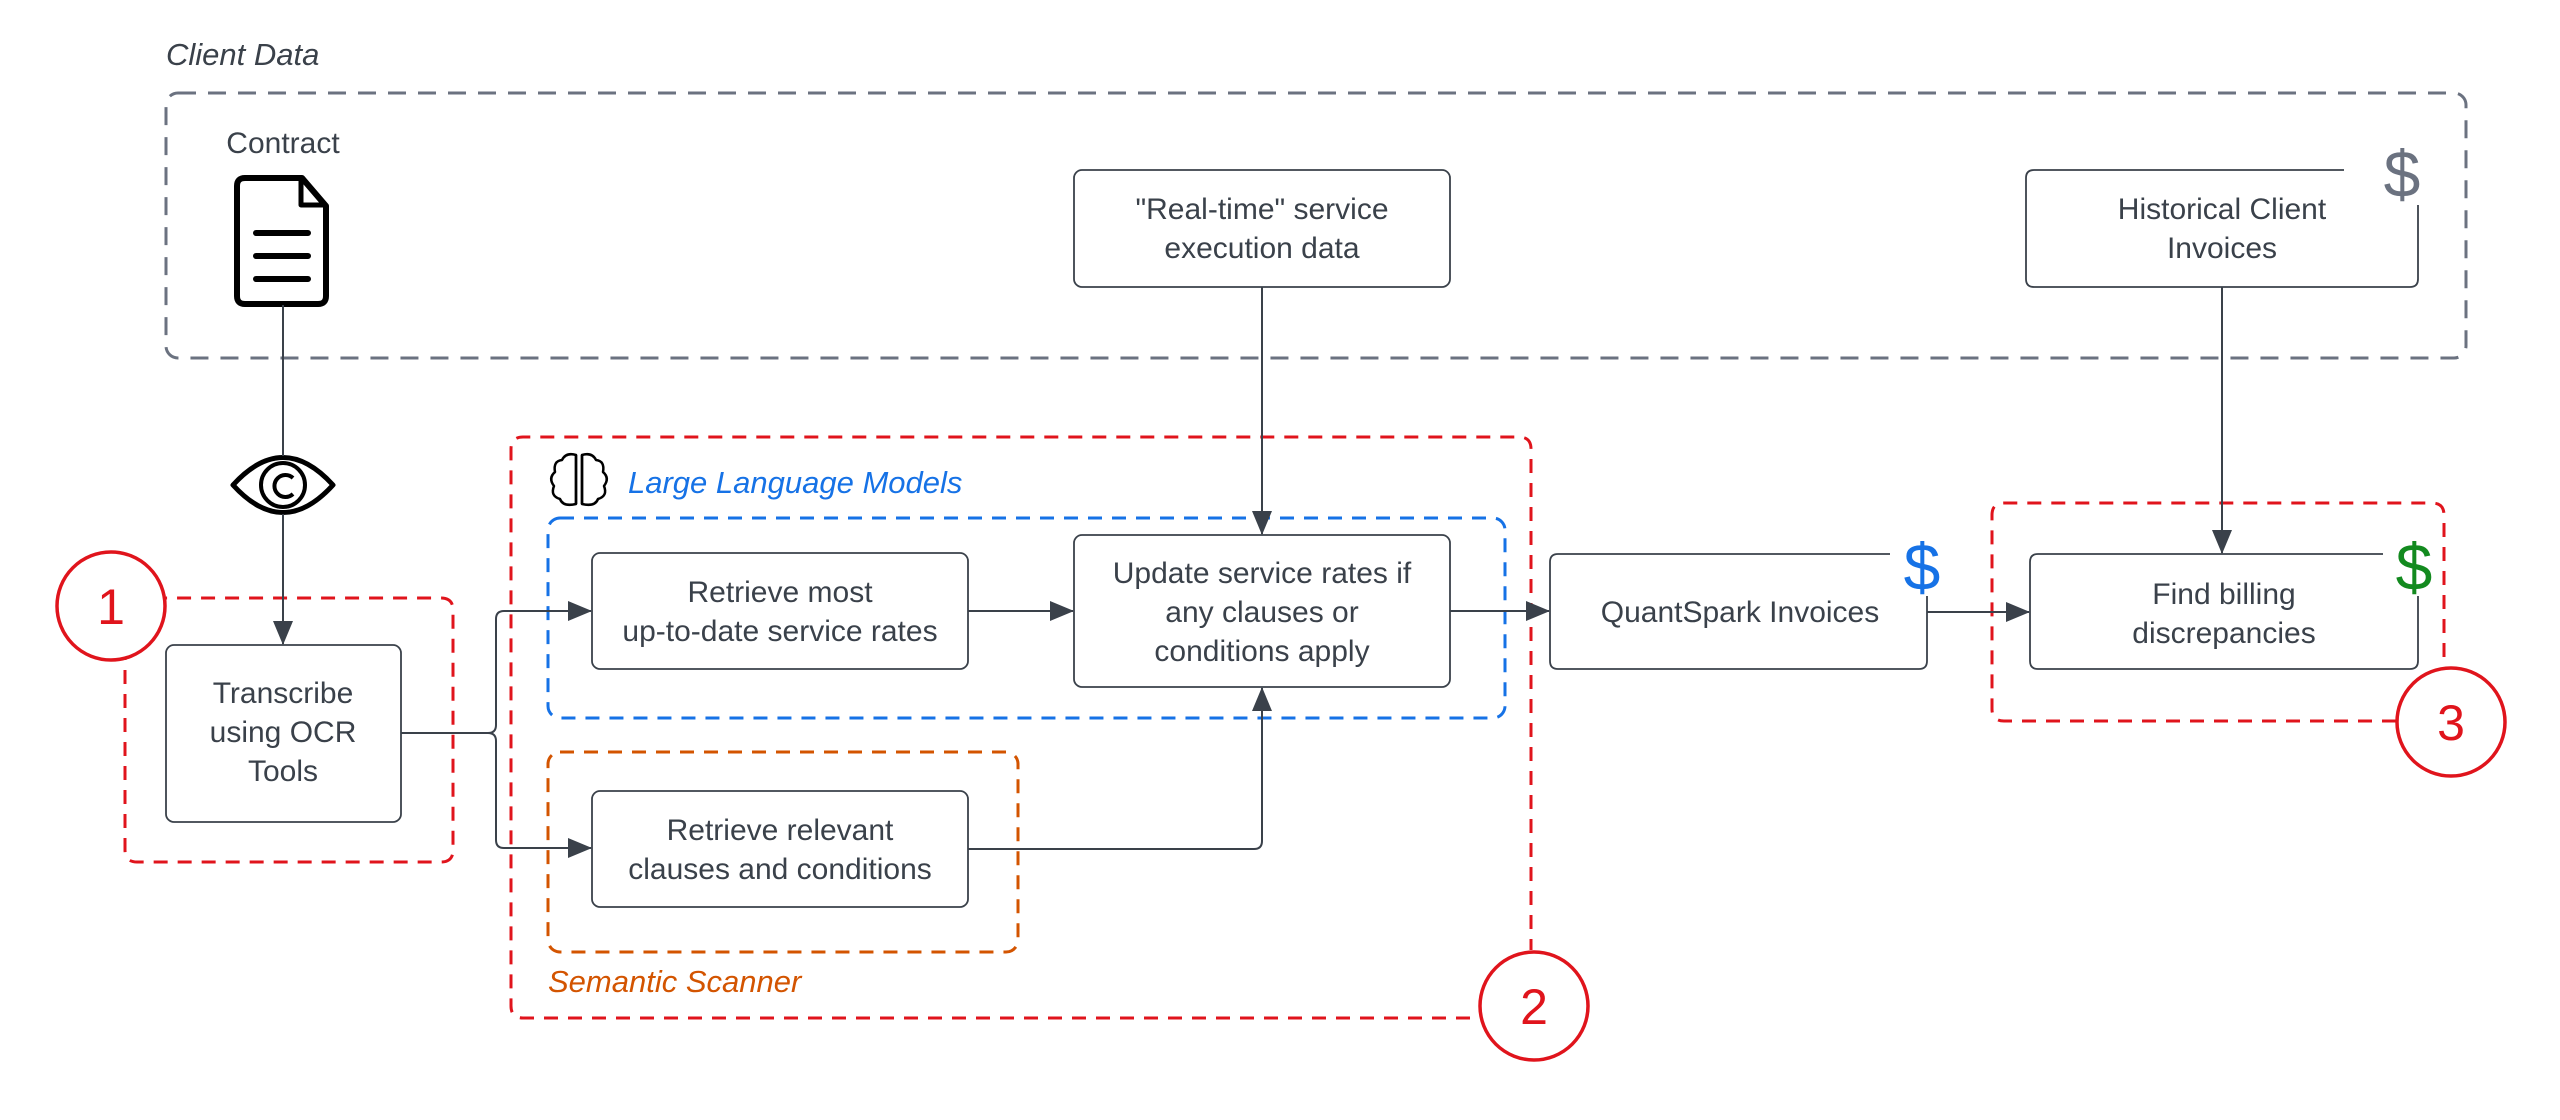  What do you see at coordinates (496, 667) in the screenshot?
I see `edge-ocr-to-retrieve-rates` at bounding box center [496, 667].